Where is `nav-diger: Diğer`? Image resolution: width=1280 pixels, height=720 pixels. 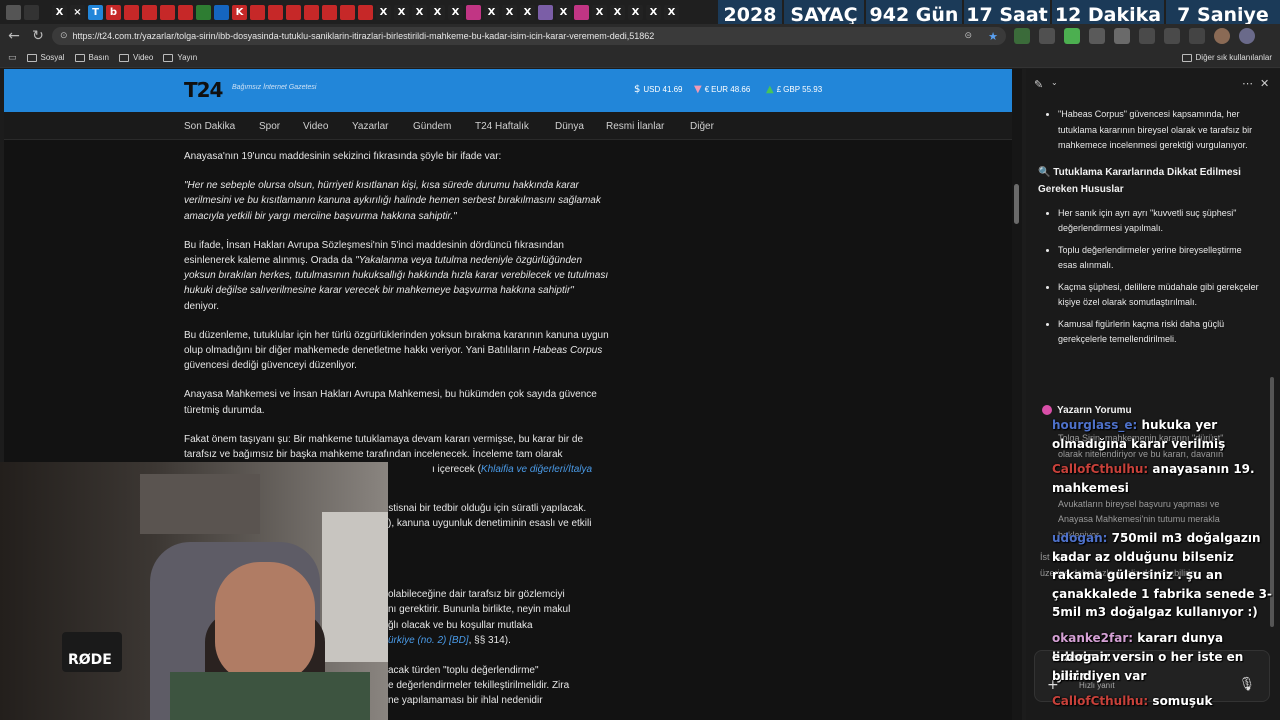 nav-diger: Diğer is located at coordinates (702, 126).